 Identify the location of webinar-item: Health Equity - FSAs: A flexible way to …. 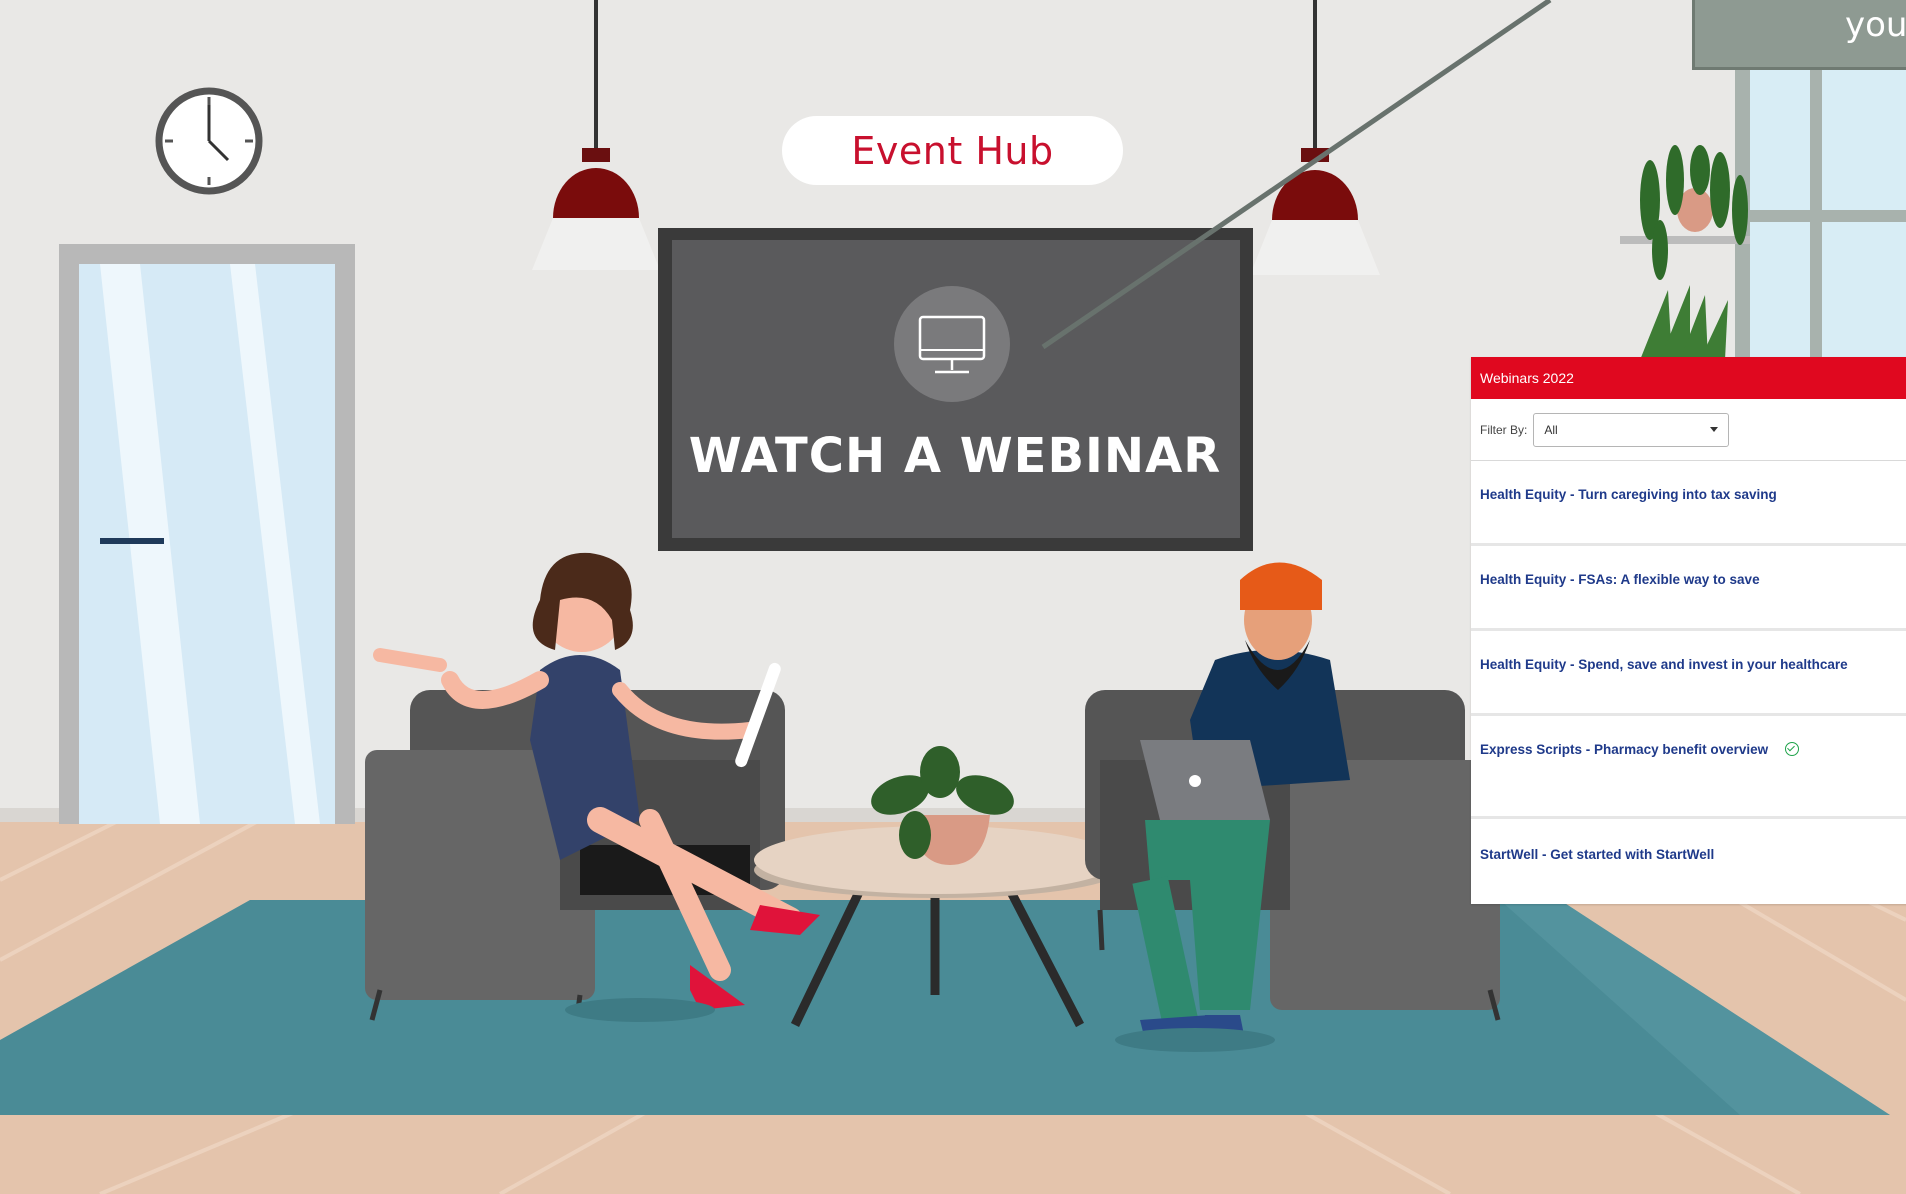
(1688, 588).